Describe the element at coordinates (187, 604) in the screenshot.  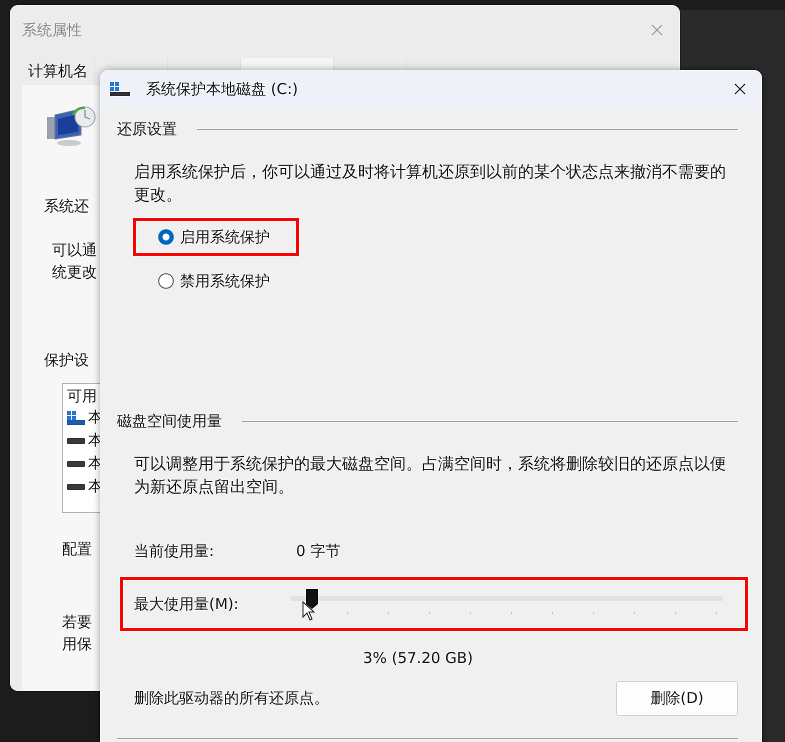
I see `field-label: 最大使用量(M):` at that location.